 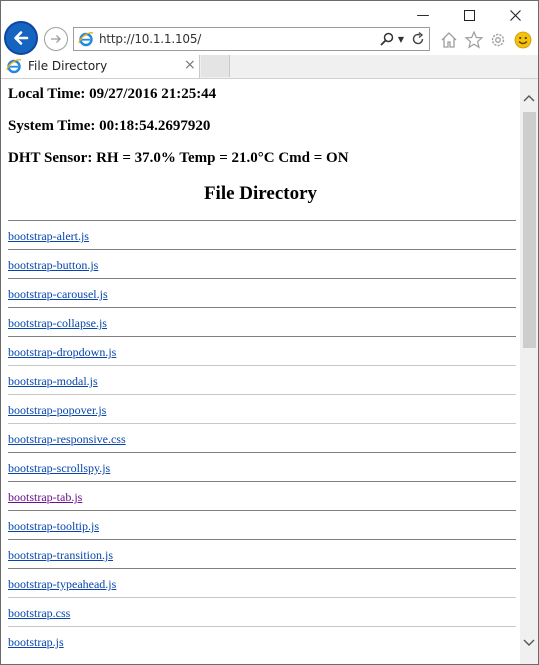 I want to click on navigation-bar: http://10.1.1.105/ ▼, so click(x=269, y=38).